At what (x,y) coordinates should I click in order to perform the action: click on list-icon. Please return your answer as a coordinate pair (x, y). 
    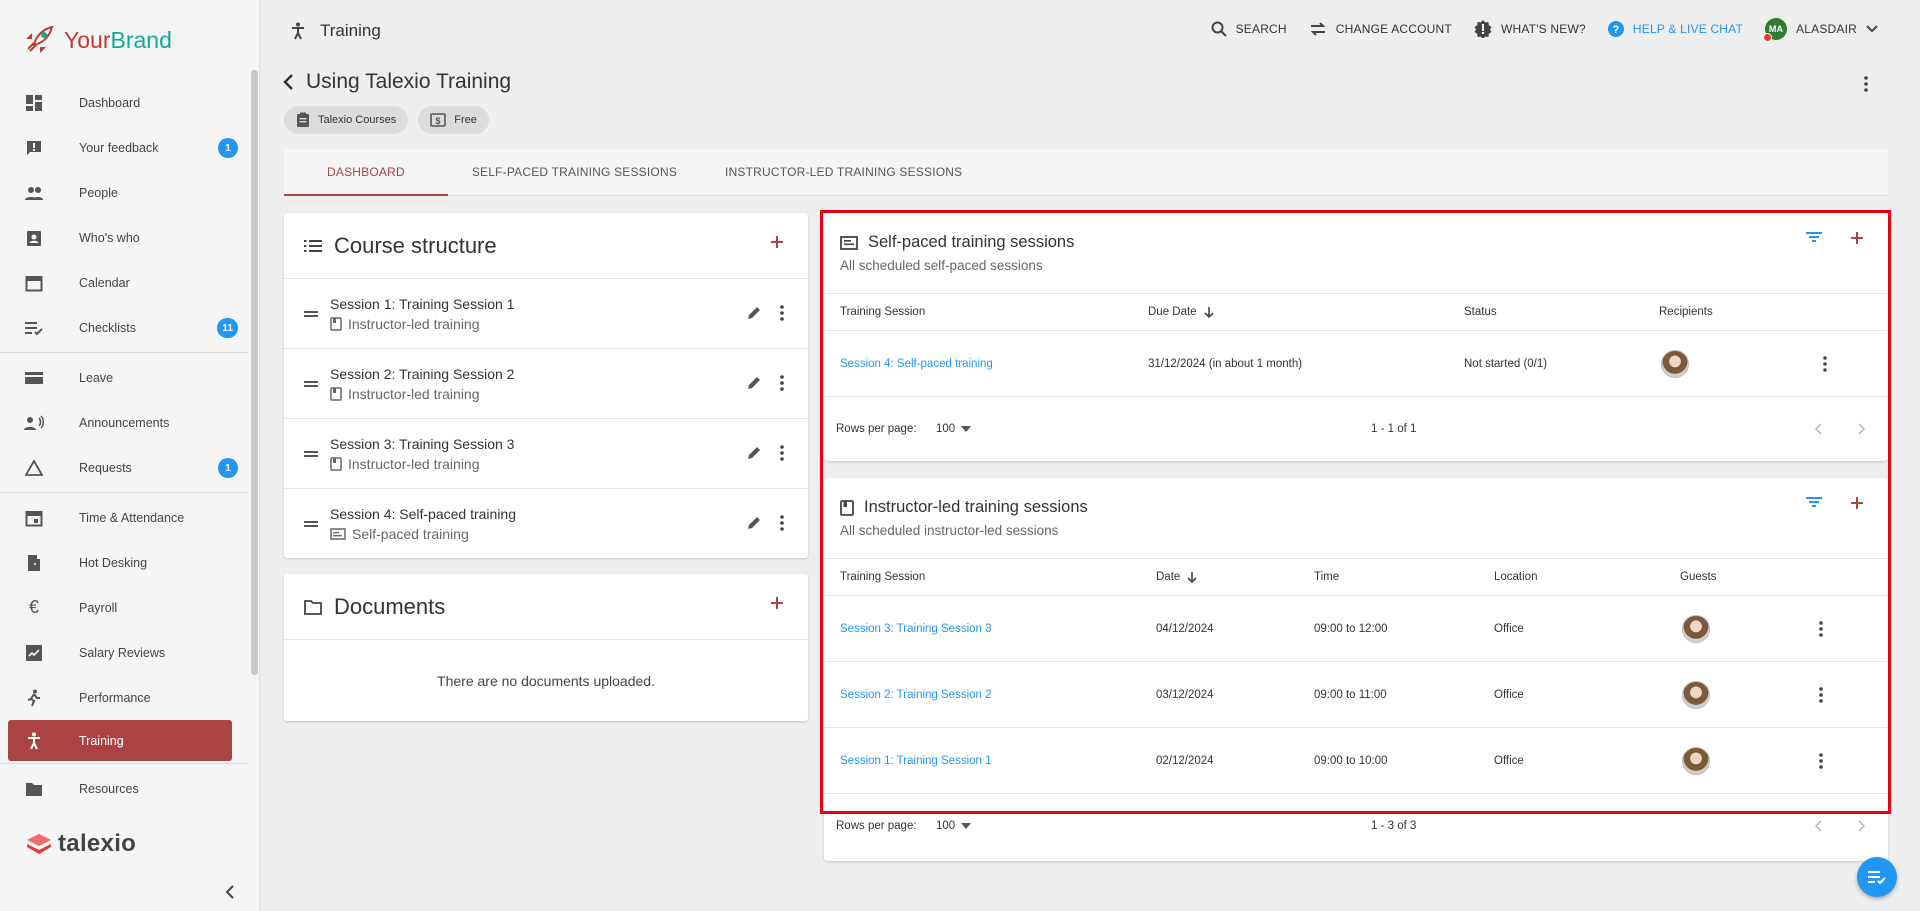
    Looking at the image, I should click on (313, 245).